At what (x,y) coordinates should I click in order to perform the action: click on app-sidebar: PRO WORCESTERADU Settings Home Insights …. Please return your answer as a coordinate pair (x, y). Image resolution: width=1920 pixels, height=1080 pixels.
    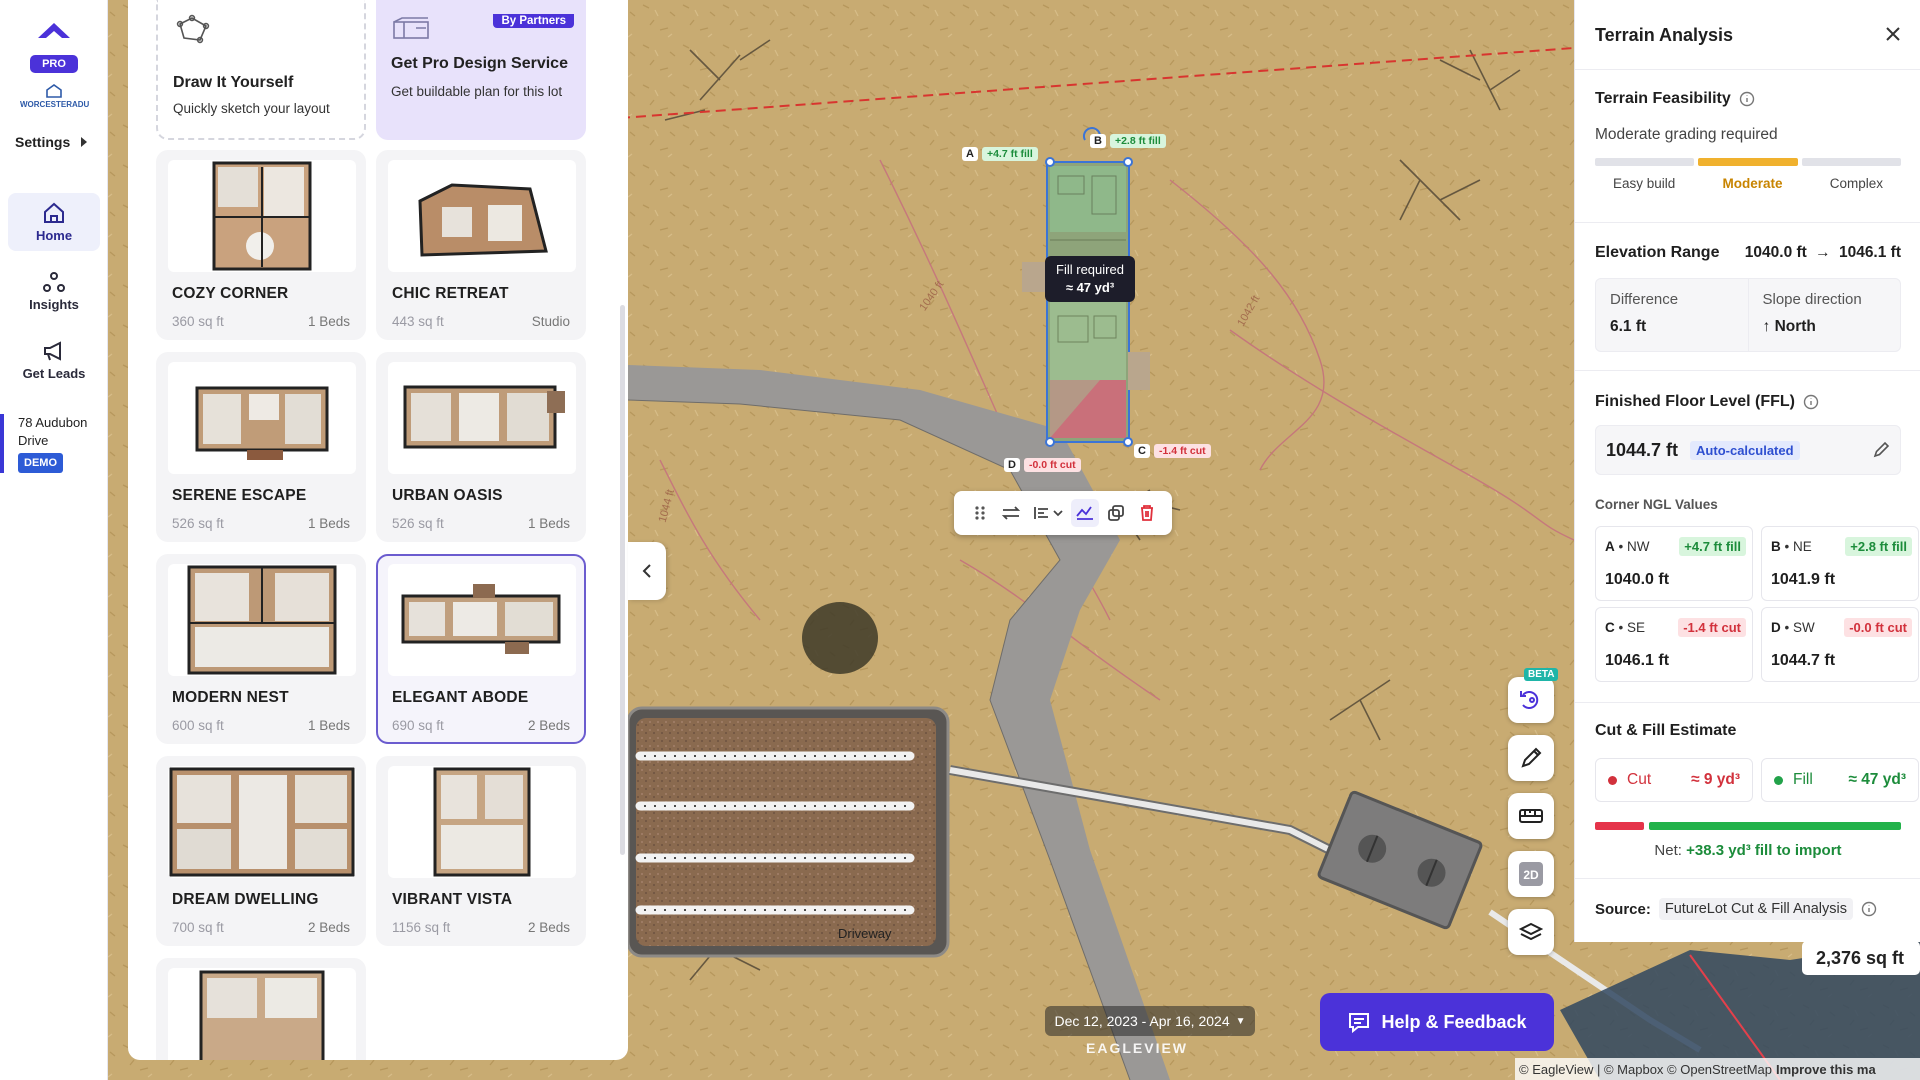
    Looking at the image, I should click on (54, 540).